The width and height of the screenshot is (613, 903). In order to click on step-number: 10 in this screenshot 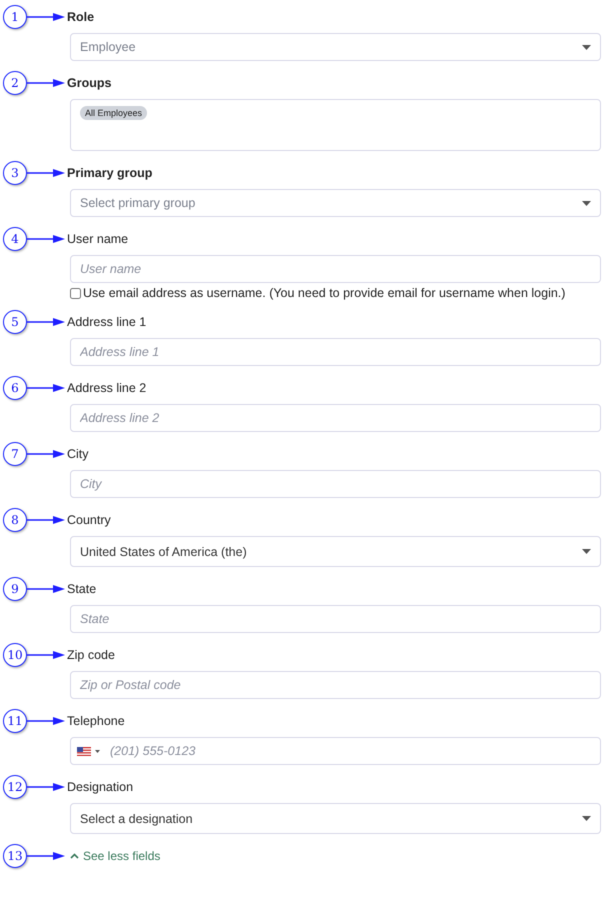, I will do `click(15, 655)`.